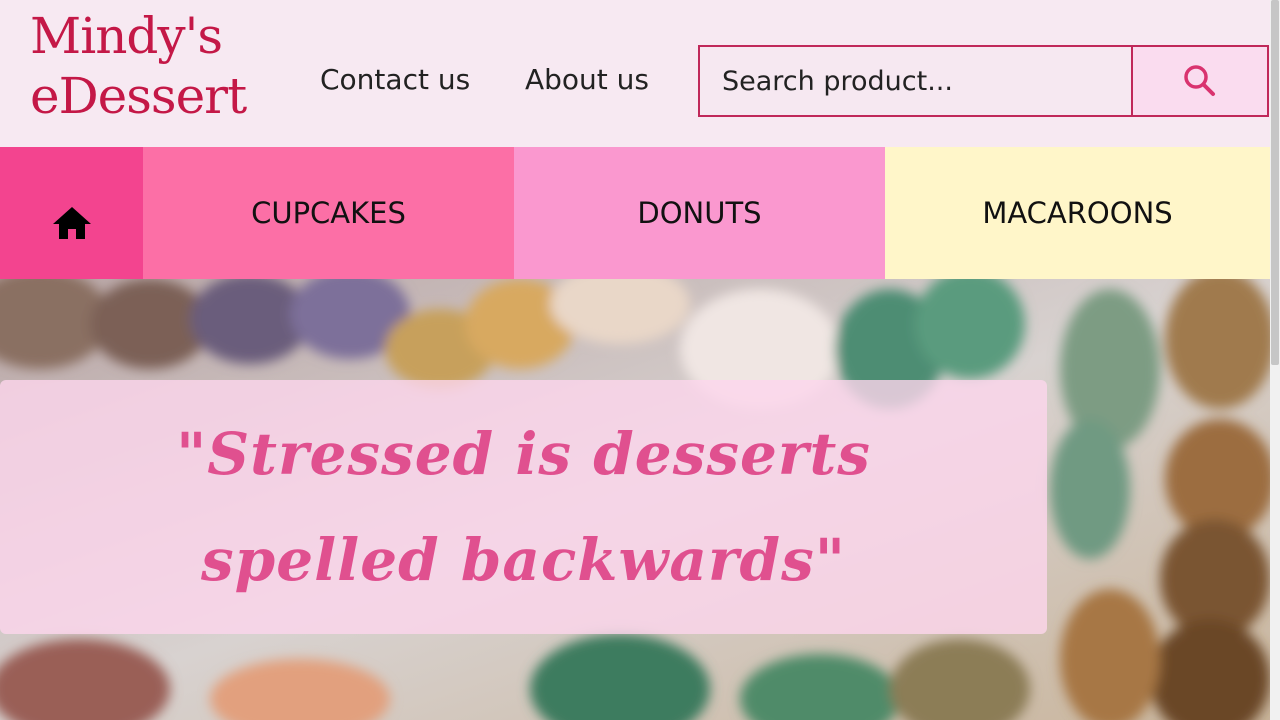 The width and height of the screenshot is (1280, 720). I want to click on scrollbar-thumb, so click(1275, 182).